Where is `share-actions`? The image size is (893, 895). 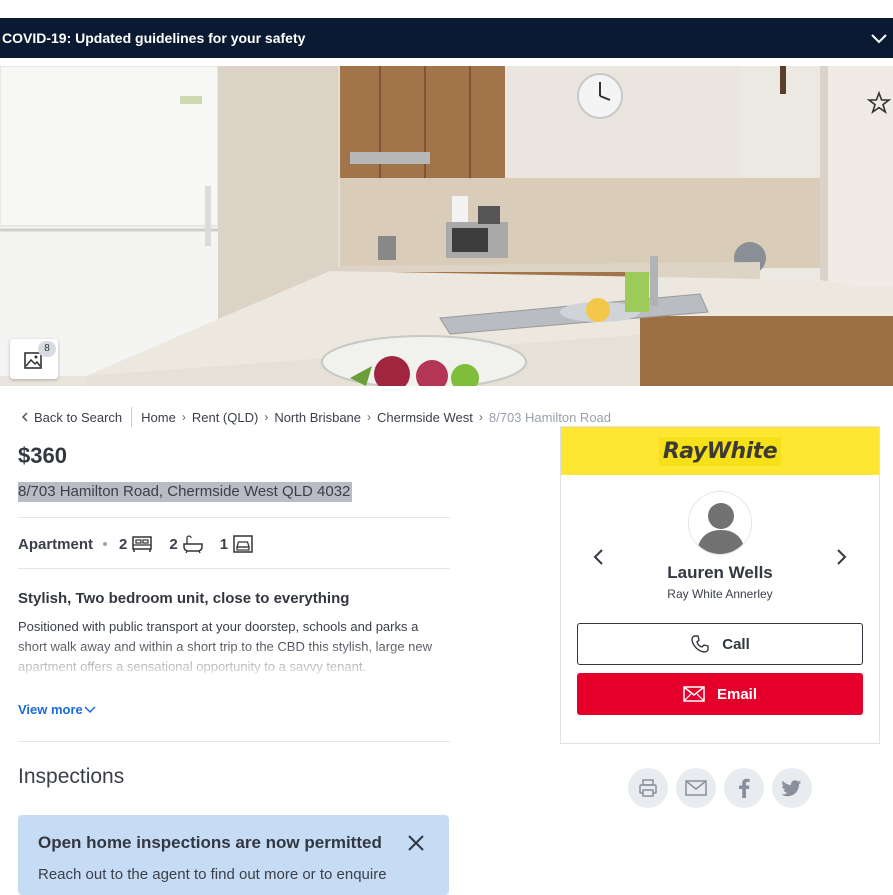 share-actions is located at coordinates (724, 788).